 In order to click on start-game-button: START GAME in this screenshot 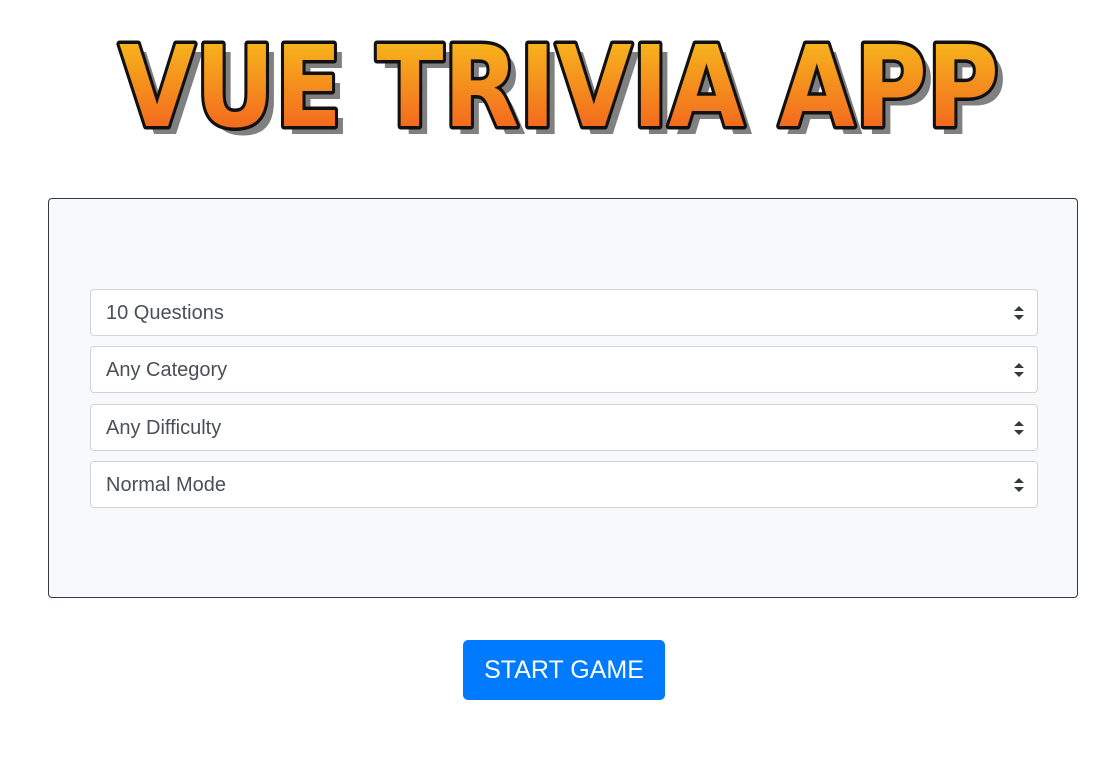, I will do `click(564, 670)`.